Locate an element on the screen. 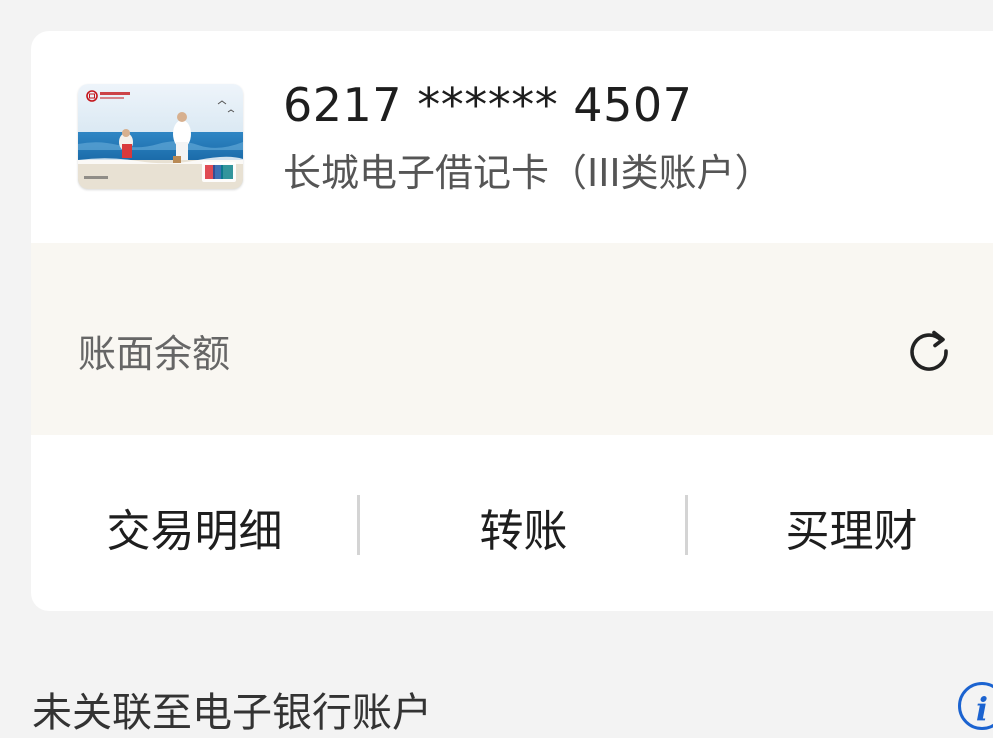 The width and height of the screenshot is (993, 738). transactions-button: 交易明细 is located at coordinates (194, 526).